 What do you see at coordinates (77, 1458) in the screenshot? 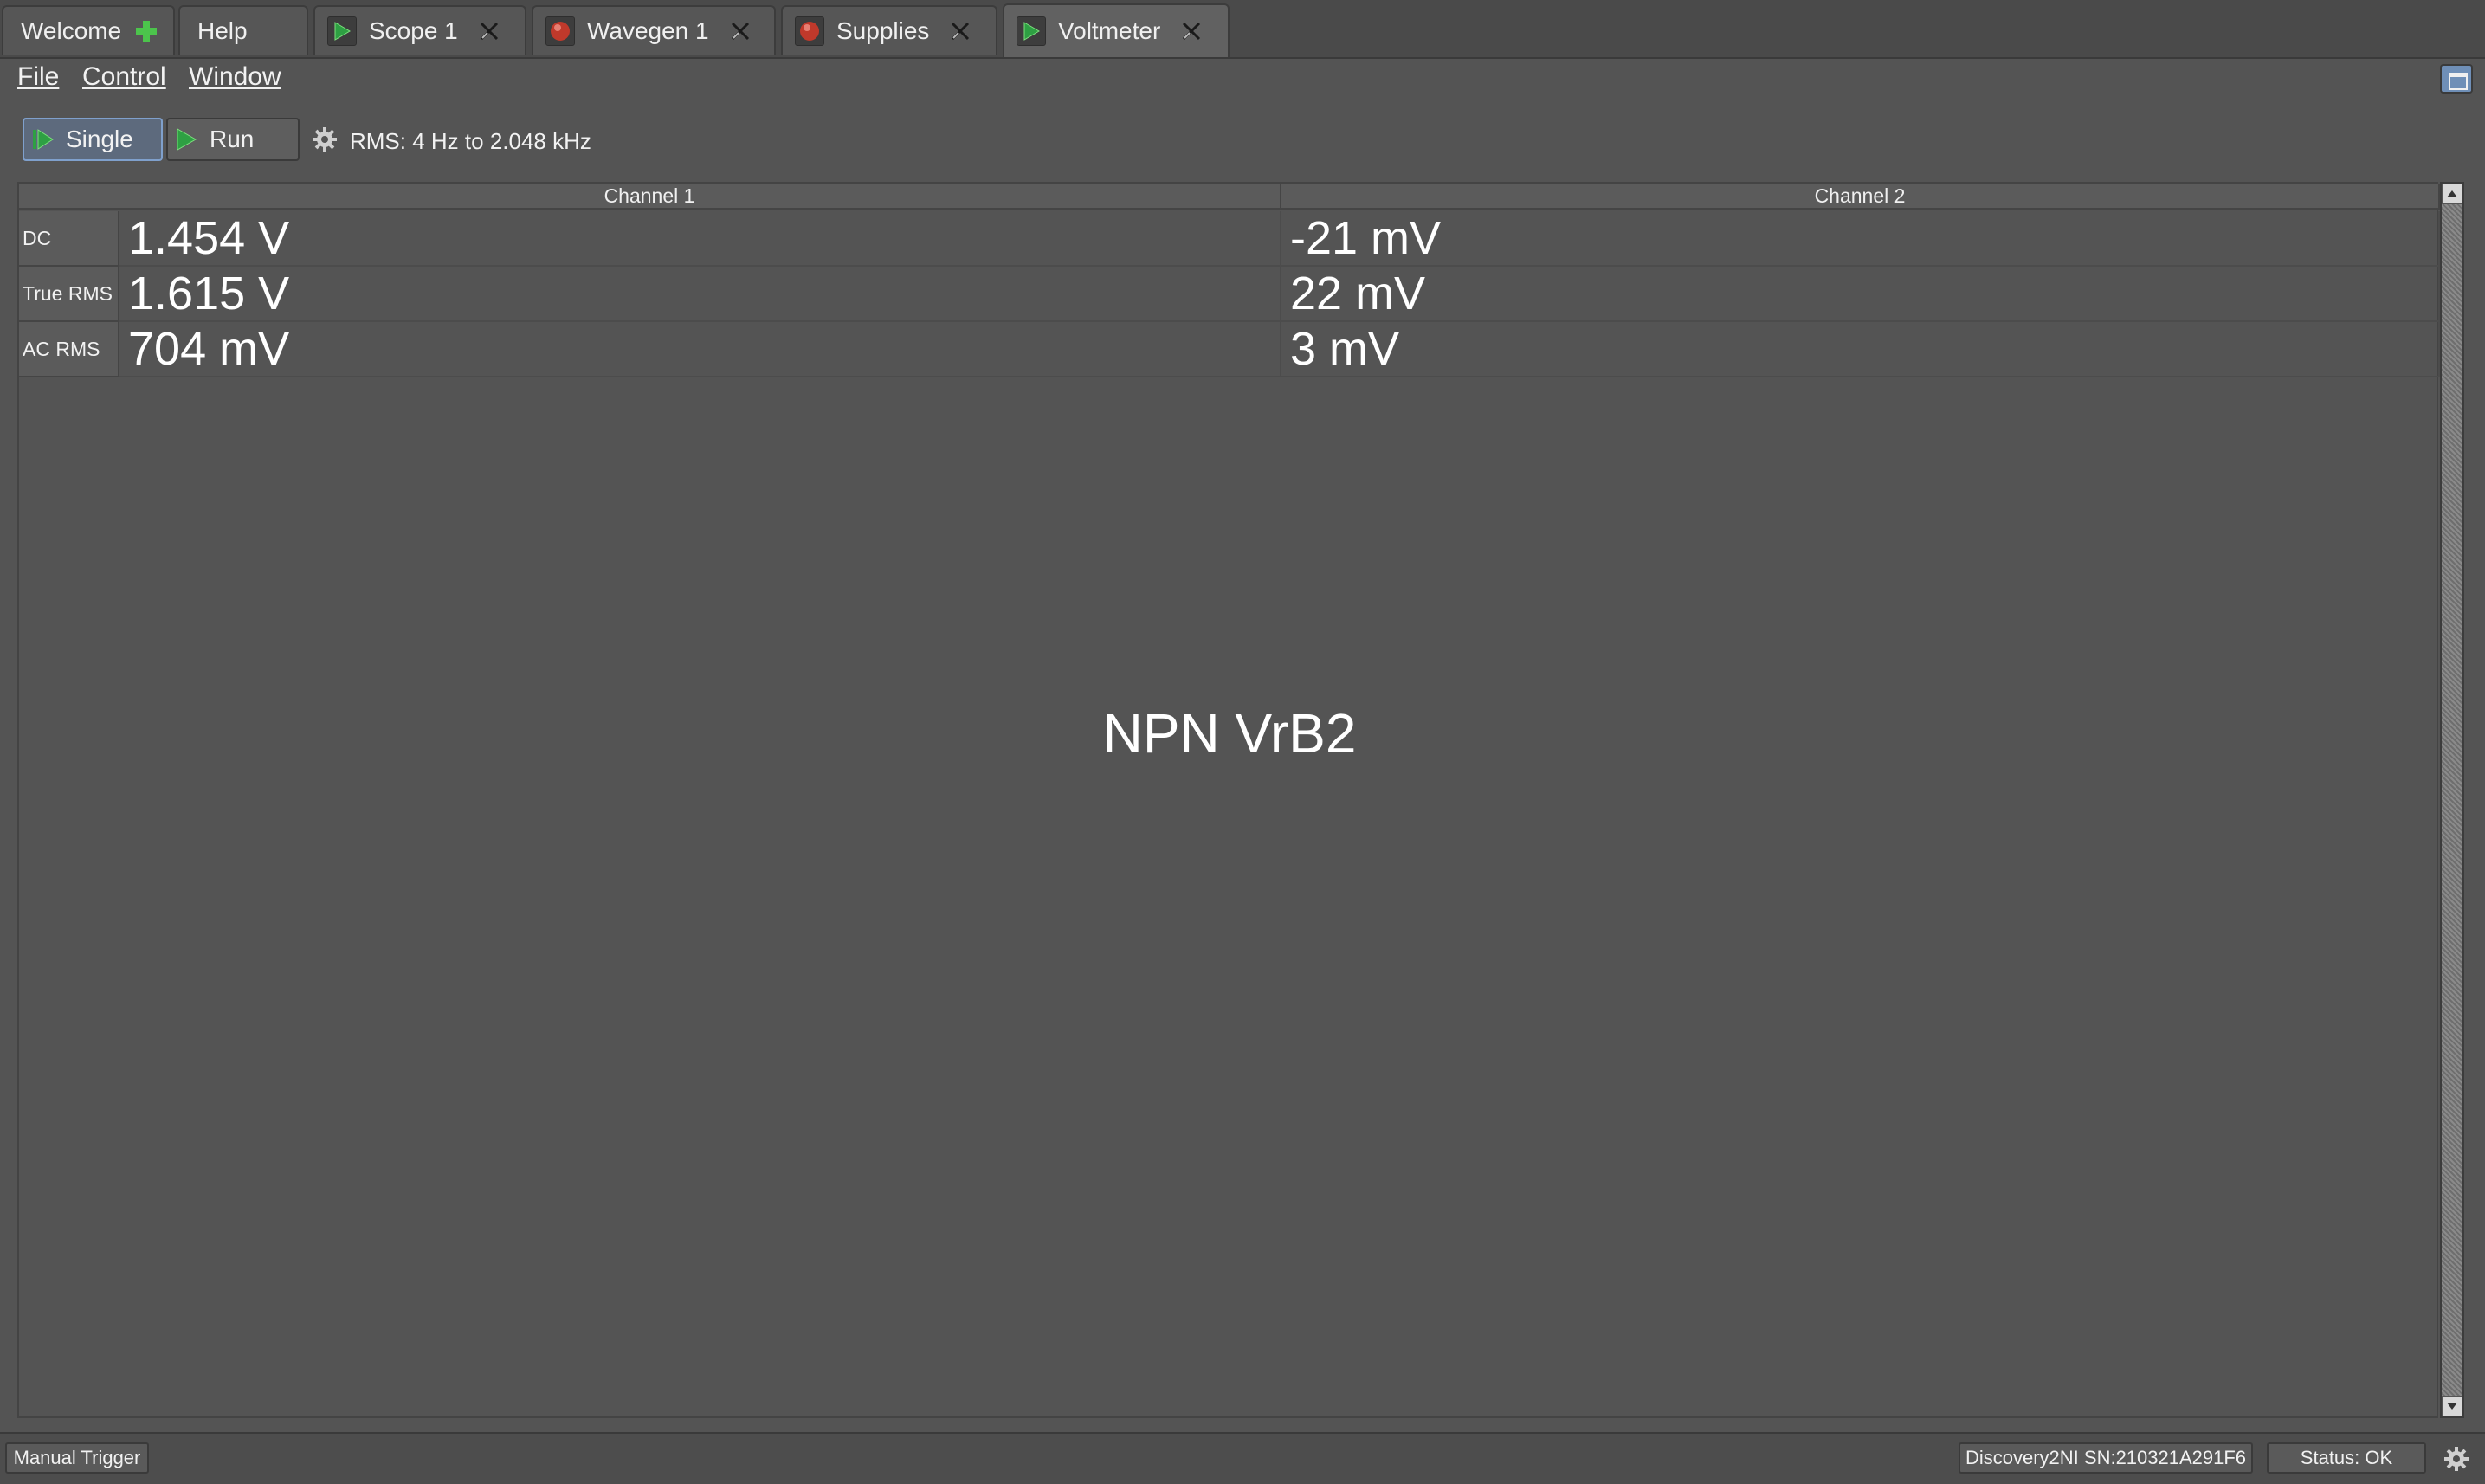
I see `manual-trigger-button: Manual Trigger` at bounding box center [77, 1458].